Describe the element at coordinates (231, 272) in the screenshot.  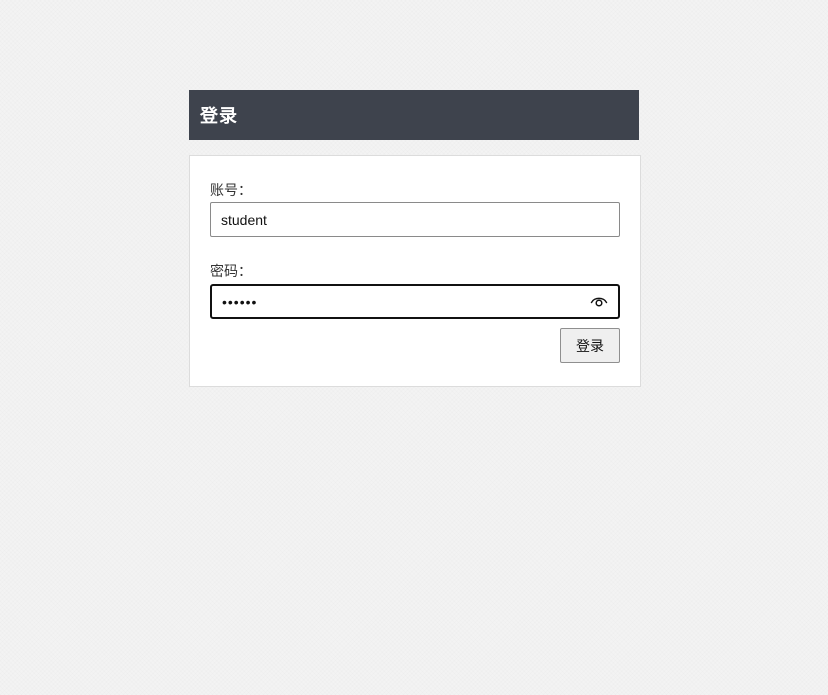
I see `password-label: 密码：` at that location.